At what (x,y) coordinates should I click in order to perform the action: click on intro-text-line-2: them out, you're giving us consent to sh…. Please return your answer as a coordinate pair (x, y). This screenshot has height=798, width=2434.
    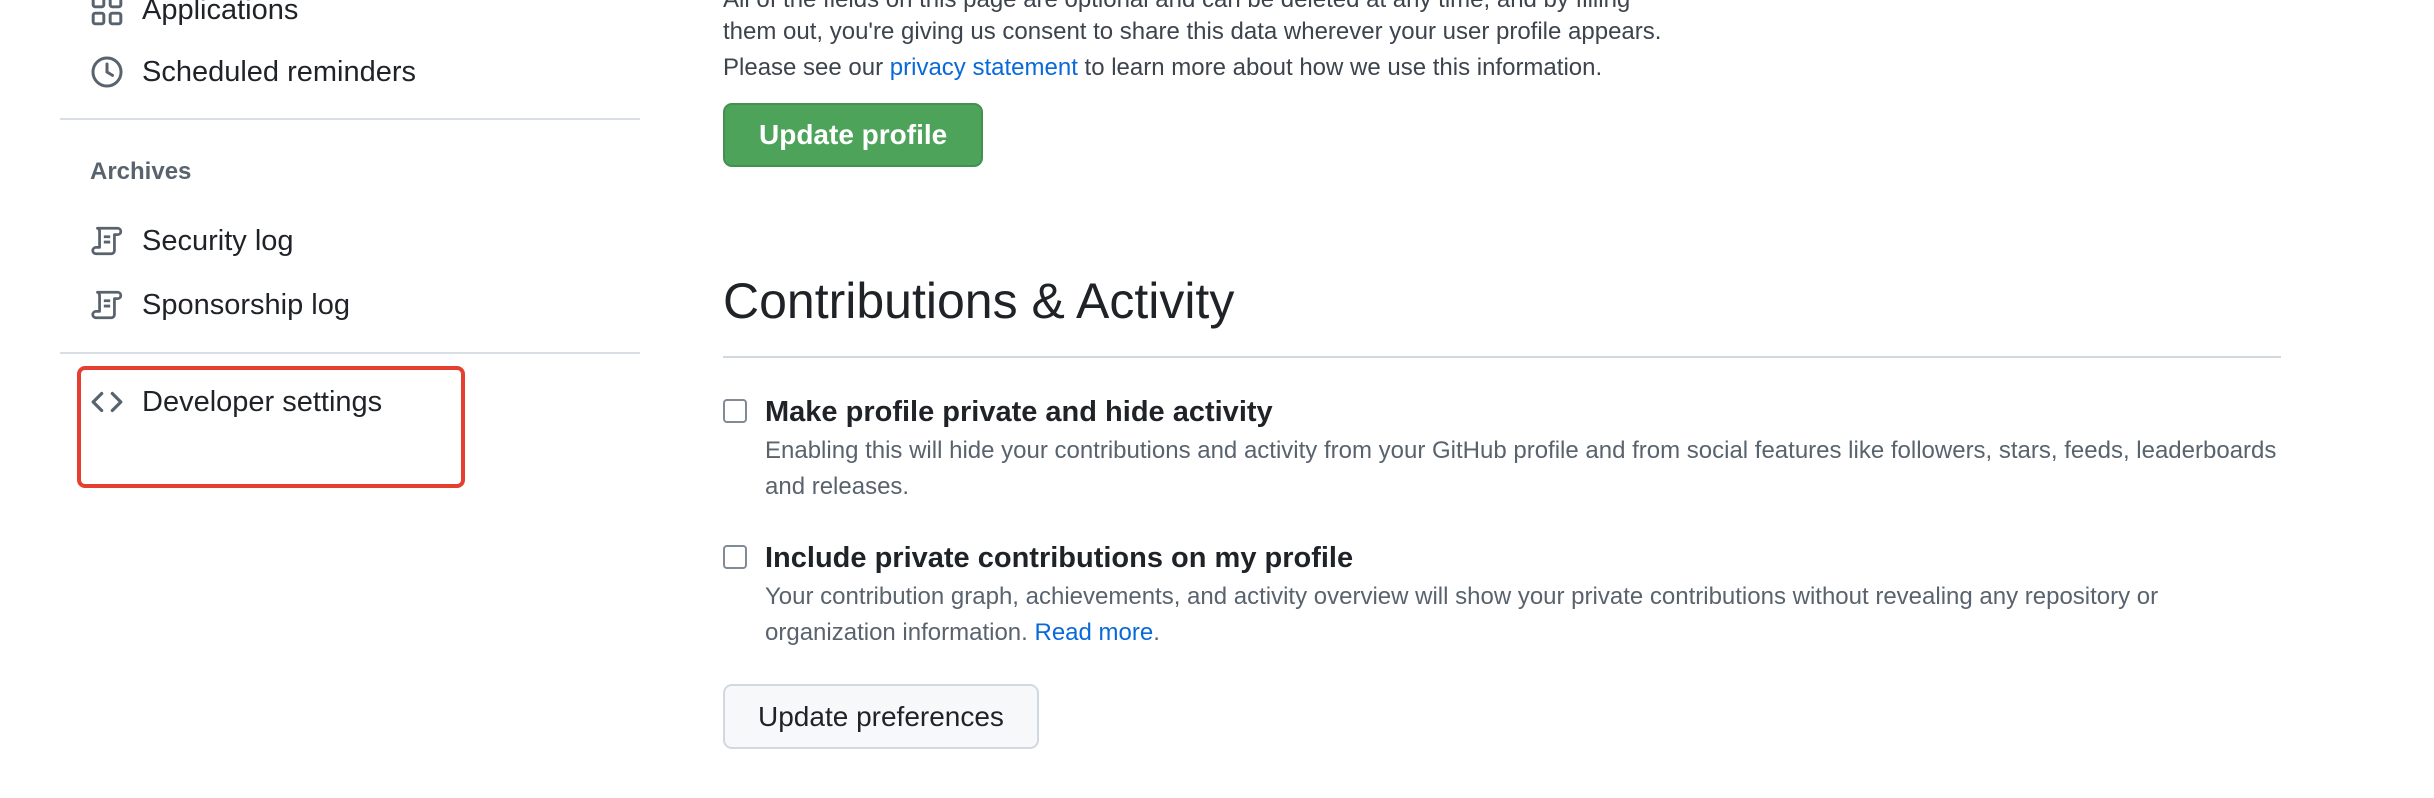
    Looking at the image, I should click on (1192, 31).